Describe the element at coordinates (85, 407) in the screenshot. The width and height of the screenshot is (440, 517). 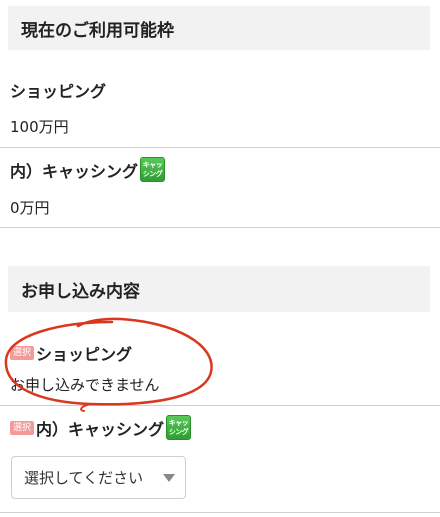
I see `annotation-tail` at that location.